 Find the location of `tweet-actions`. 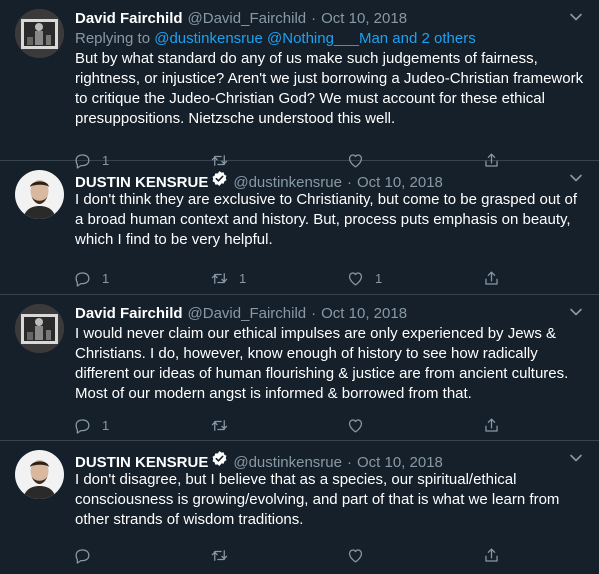

tweet-actions is located at coordinates (328, 555).